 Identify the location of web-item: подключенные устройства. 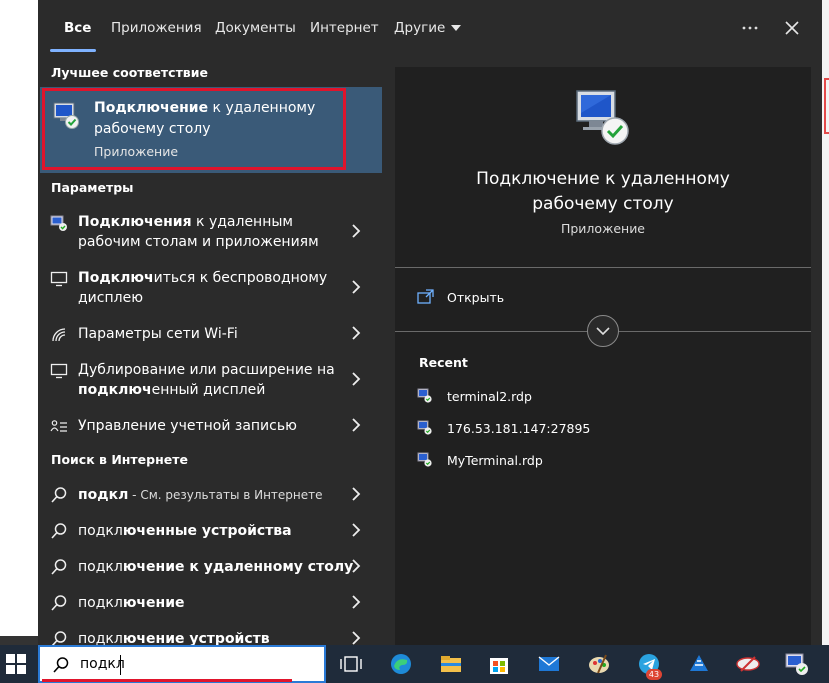
(210, 532).